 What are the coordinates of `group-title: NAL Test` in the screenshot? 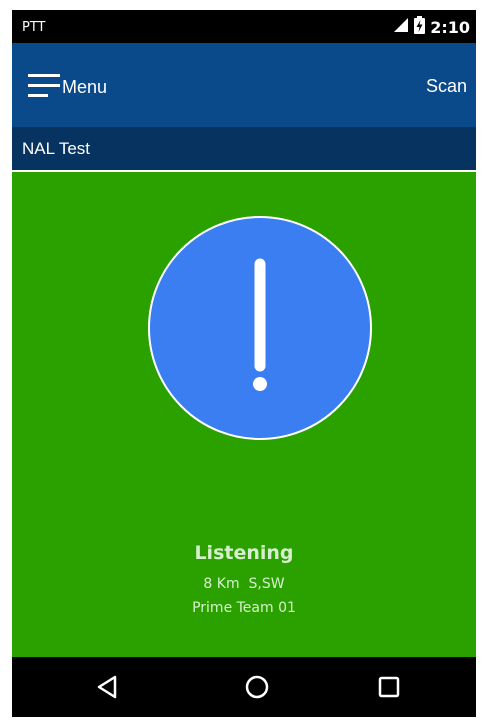 It's located at (56, 148).